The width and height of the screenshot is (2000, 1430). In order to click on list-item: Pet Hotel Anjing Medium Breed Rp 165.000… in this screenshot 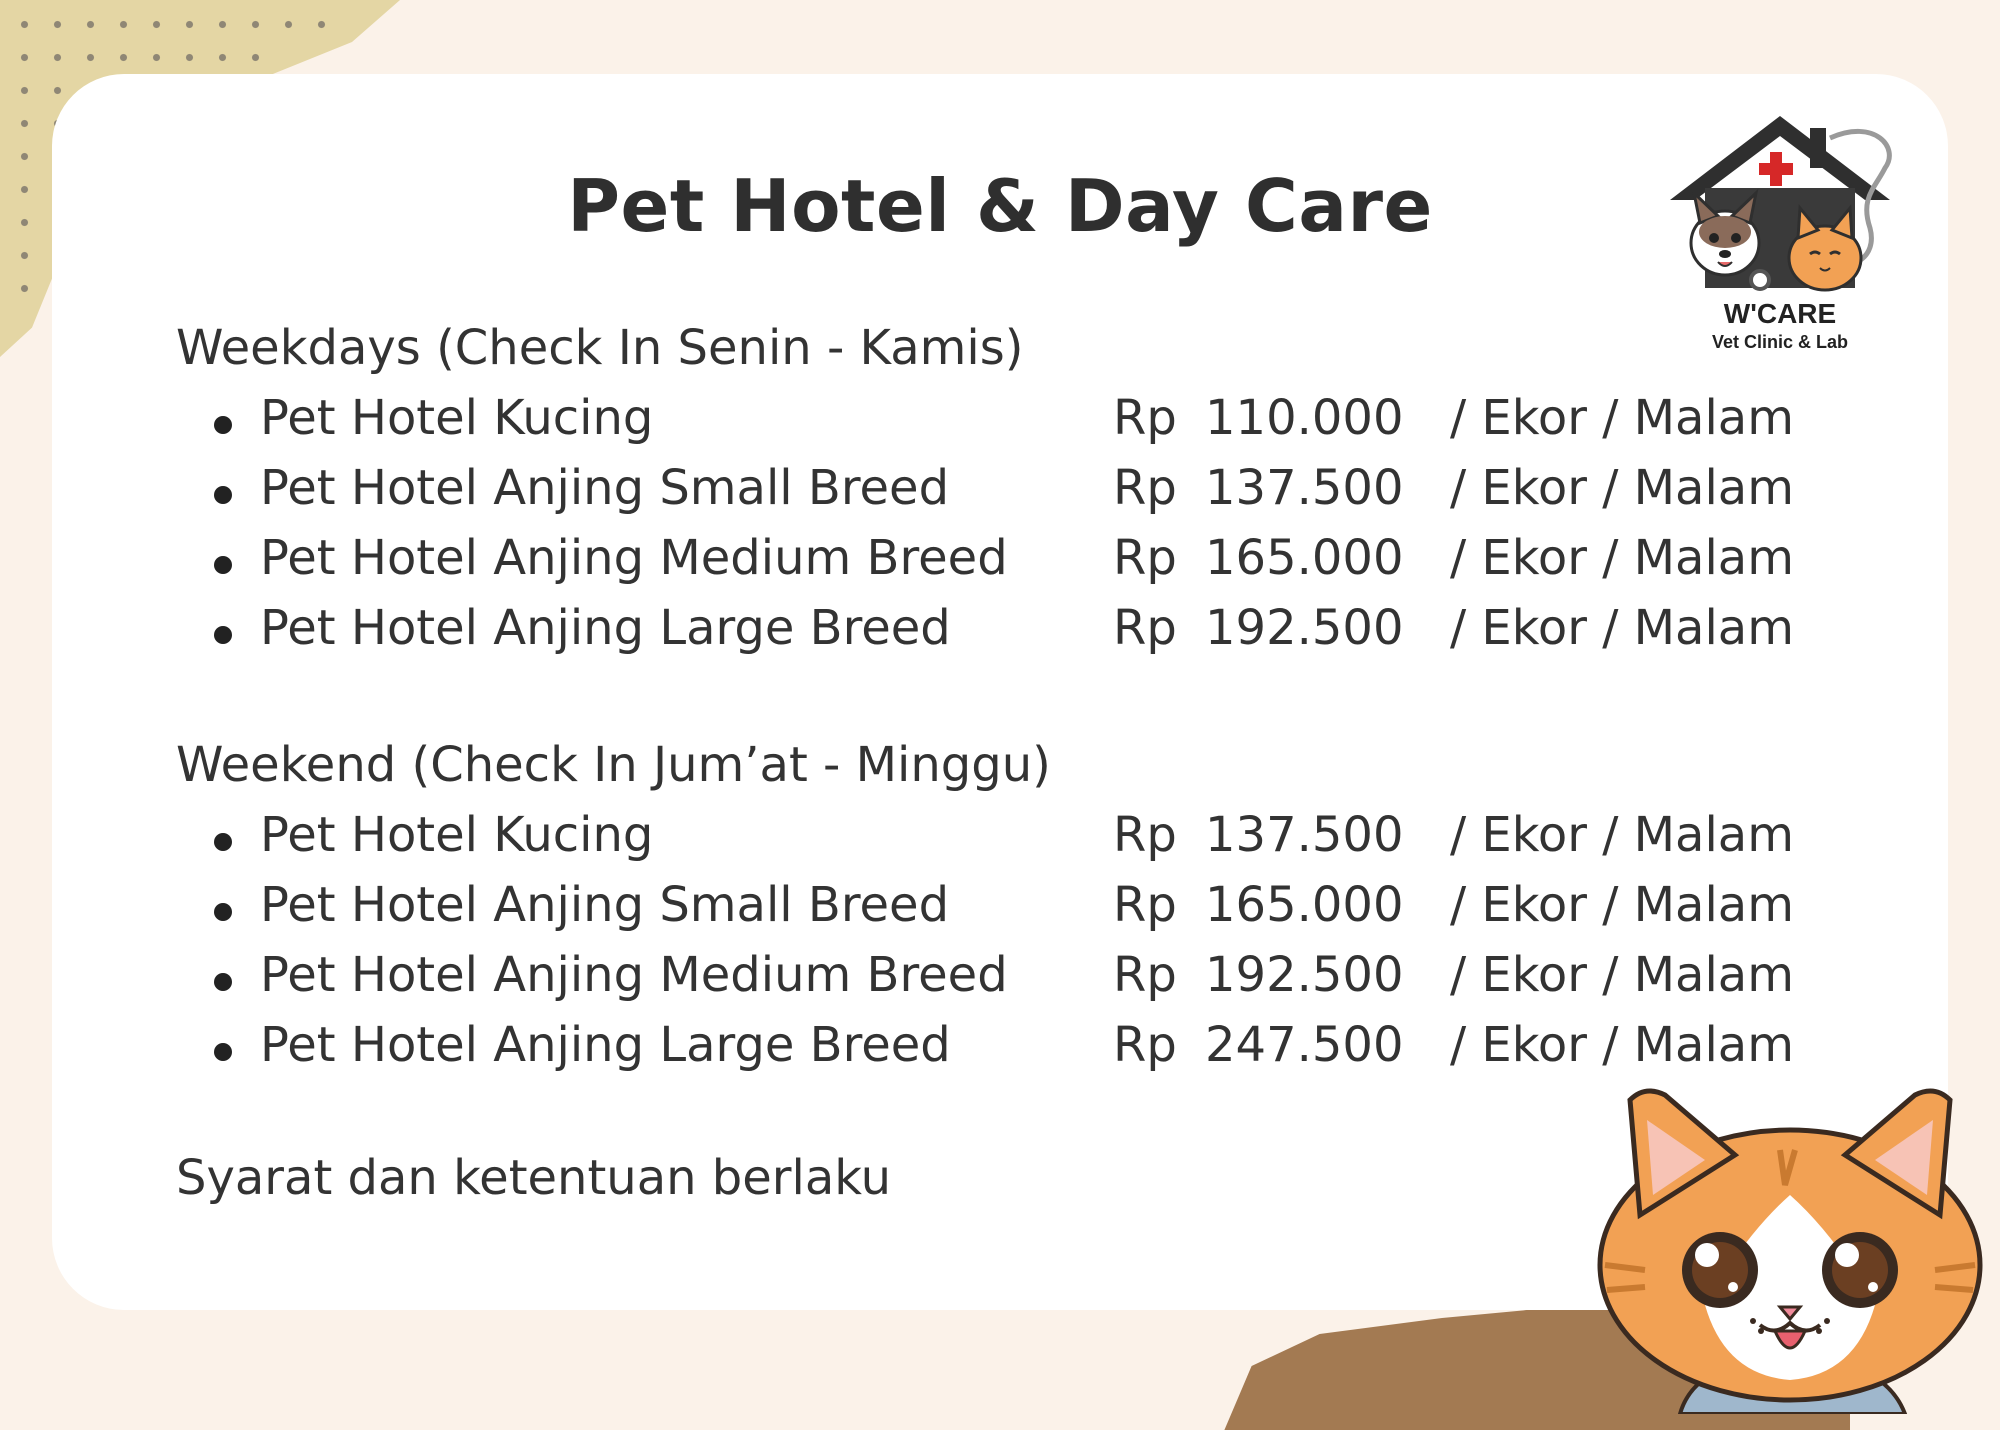, I will do `click(1000, 562)`.